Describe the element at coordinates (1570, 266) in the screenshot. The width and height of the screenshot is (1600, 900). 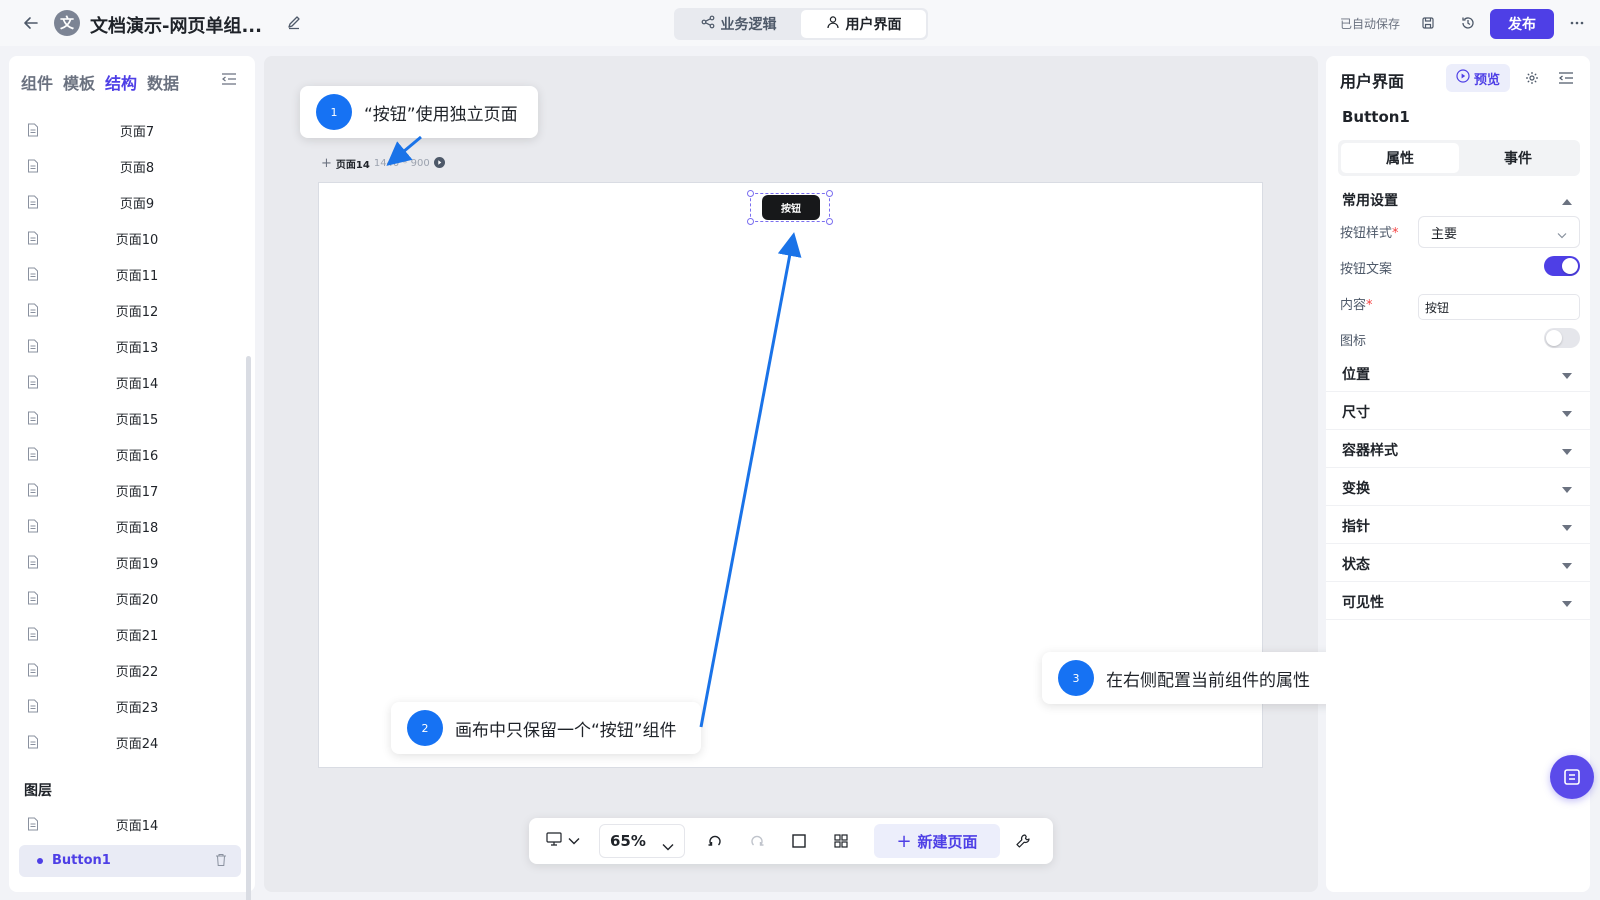
I see `toggle-knob` at that location.